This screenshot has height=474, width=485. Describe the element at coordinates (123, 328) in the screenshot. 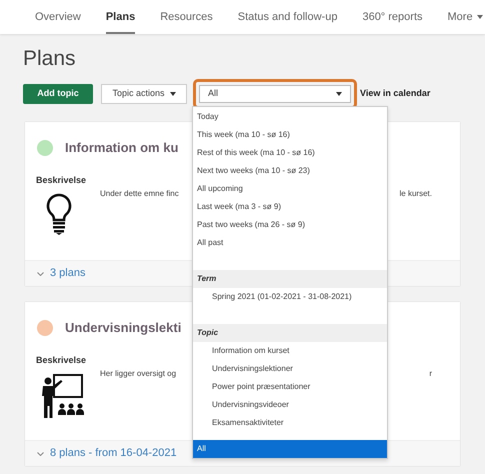

I see `topic-title: Undervisningslekti` at that location.